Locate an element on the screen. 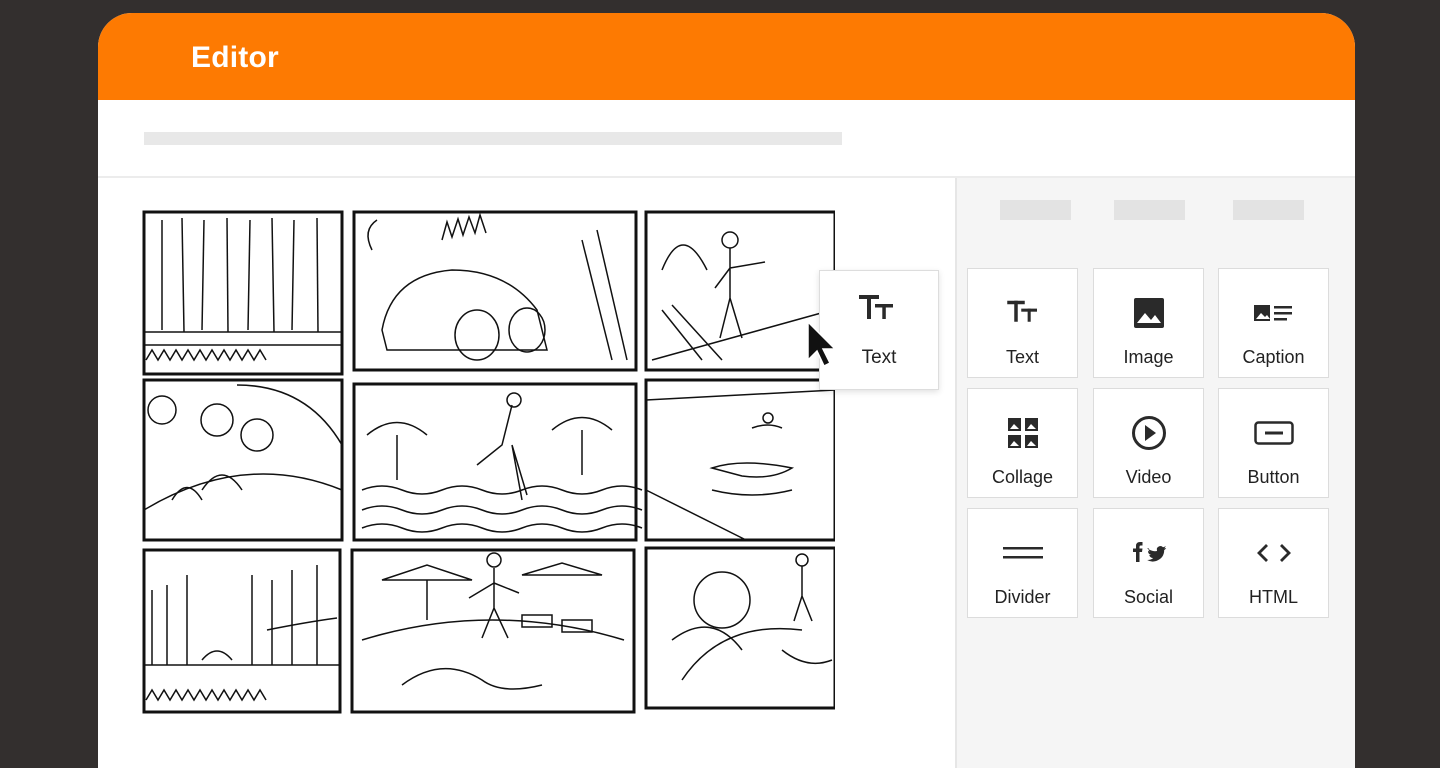  address-bar is located at coordinates (726, 139).